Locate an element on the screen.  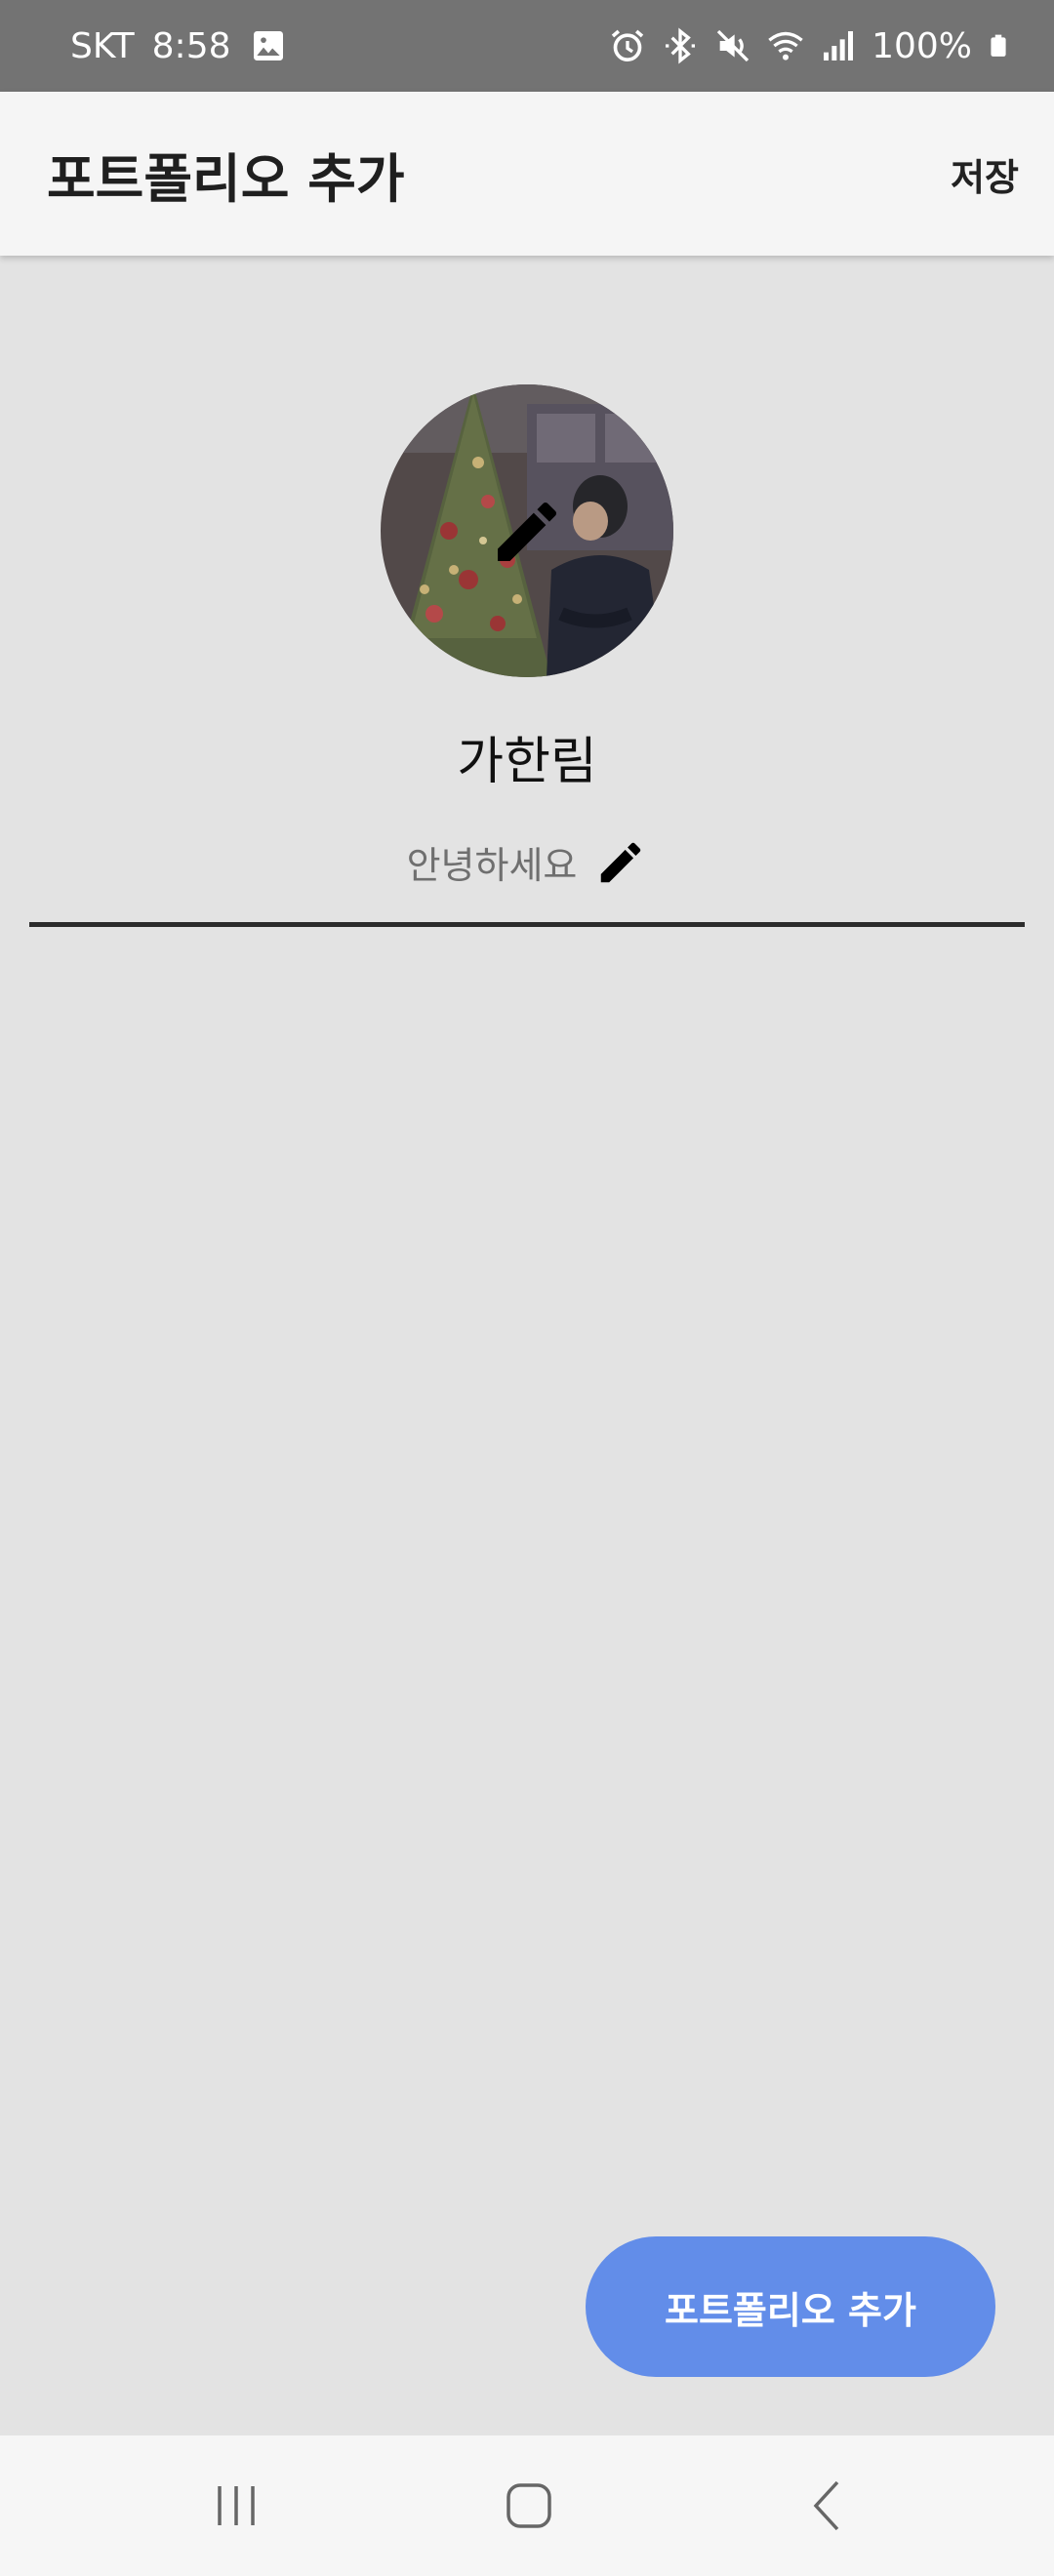
app-bar: 포트폴리오 추가 저장 is located at coordinates (527, 174).